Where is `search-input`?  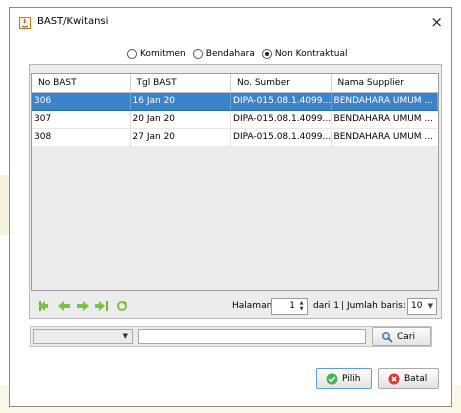 search-input is located at coordinates (252, 336).